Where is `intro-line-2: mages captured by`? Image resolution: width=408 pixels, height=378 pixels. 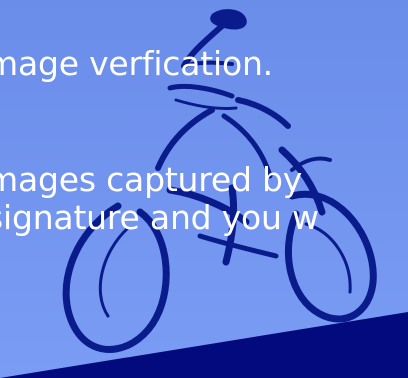
intro-line-2: mages captured by is located at coordinates (151, 179).